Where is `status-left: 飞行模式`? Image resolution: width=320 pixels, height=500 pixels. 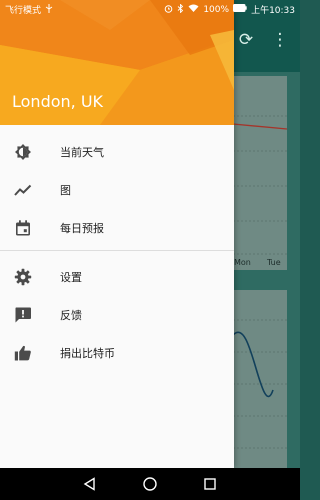 status-left: 飞行模式 is located at coordinates (29, 9).